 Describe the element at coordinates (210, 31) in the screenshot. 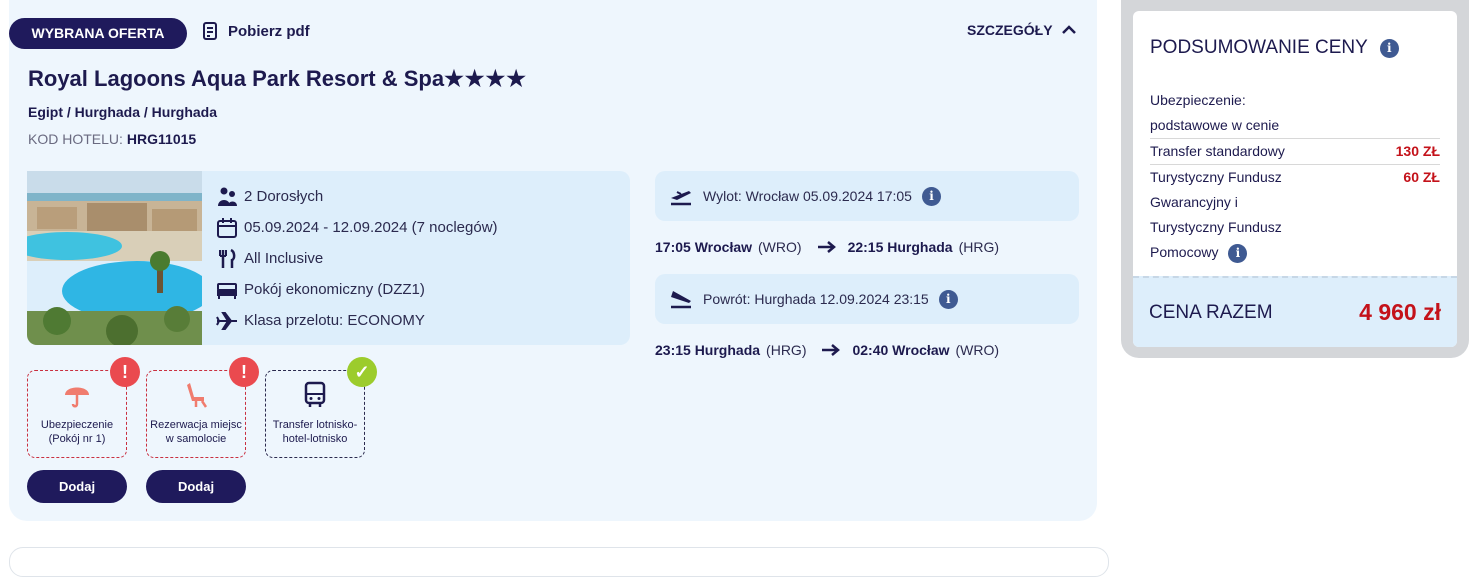

I see `document-icon` at that location.